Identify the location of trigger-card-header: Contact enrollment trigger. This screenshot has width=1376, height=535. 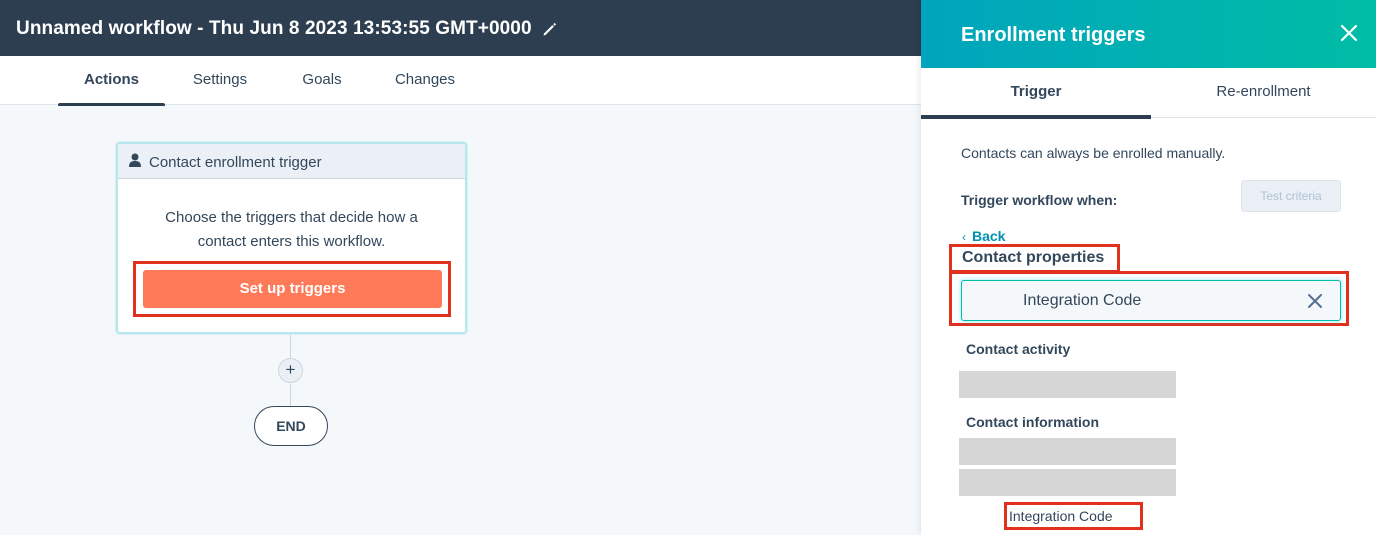
(291, 161).